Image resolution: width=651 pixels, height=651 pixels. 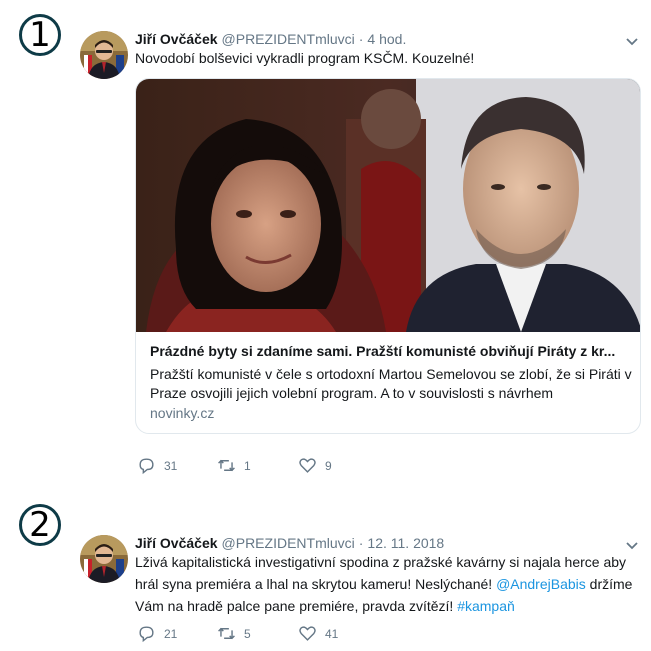 What do you see at coordinates (40, 525) in the screenshot?
I see `tweet-number-marker: 2` at bounding box center [40, 525].